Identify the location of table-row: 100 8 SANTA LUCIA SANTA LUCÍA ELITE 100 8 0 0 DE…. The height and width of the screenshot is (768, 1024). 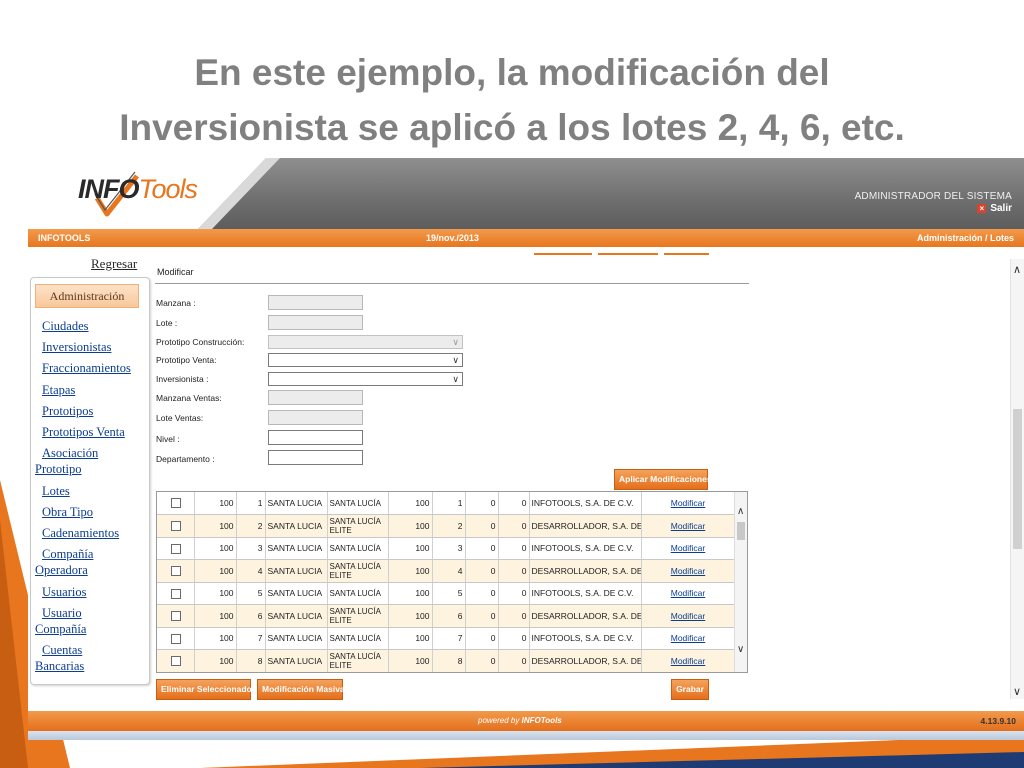
(446, 660).